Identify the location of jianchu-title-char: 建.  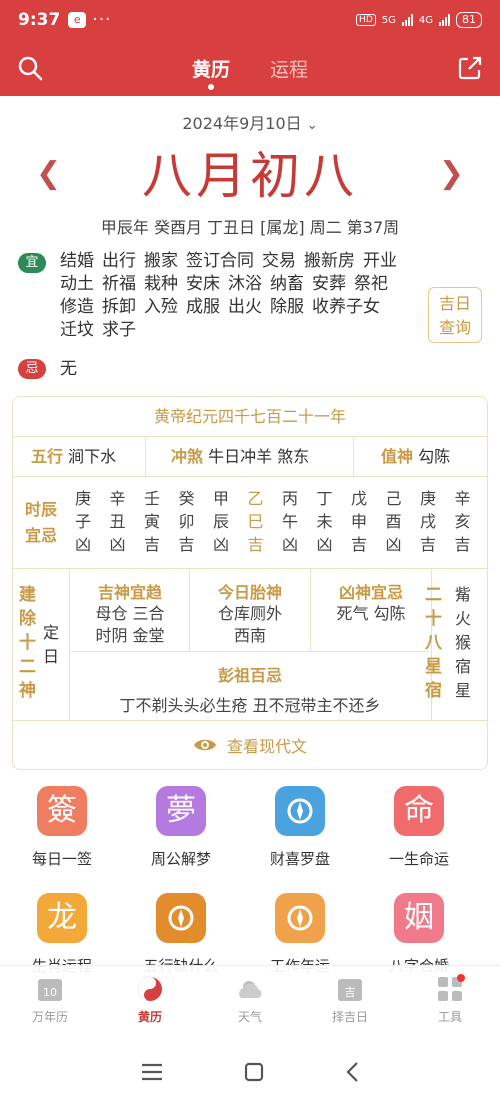
(27, 595).